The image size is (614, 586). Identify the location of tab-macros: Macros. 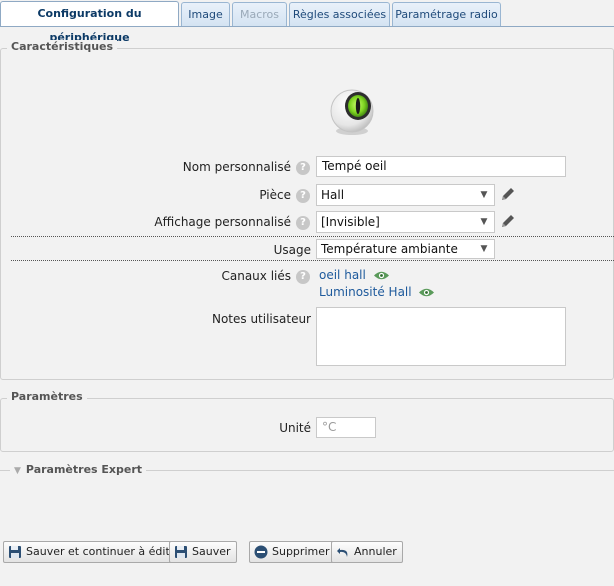
(259, 14).